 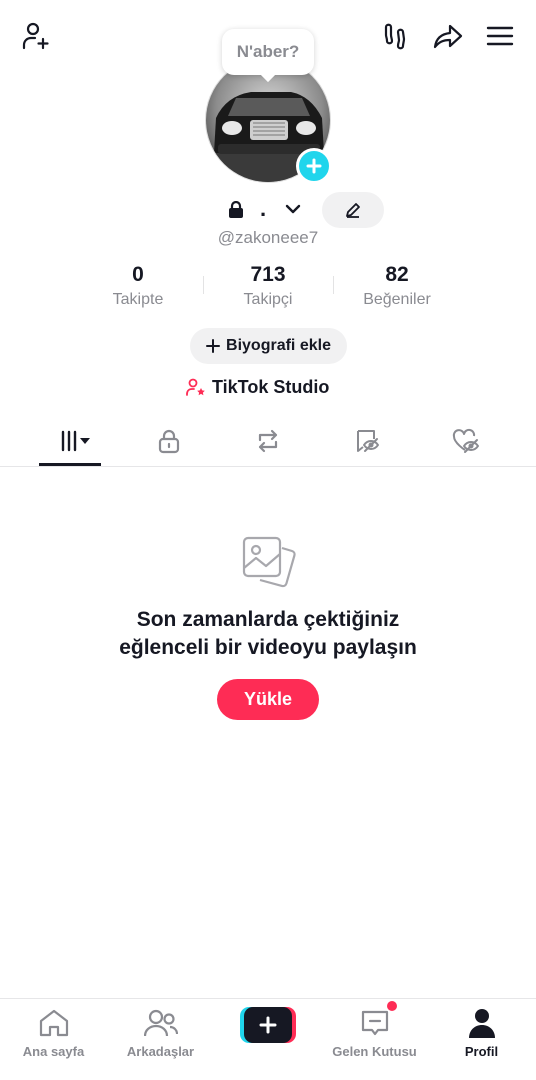 What do you see at coordinates (278, 345) in the screenshot?
I see `add-bio-label: Biyografi ekle` at bounding box center [278, 345].